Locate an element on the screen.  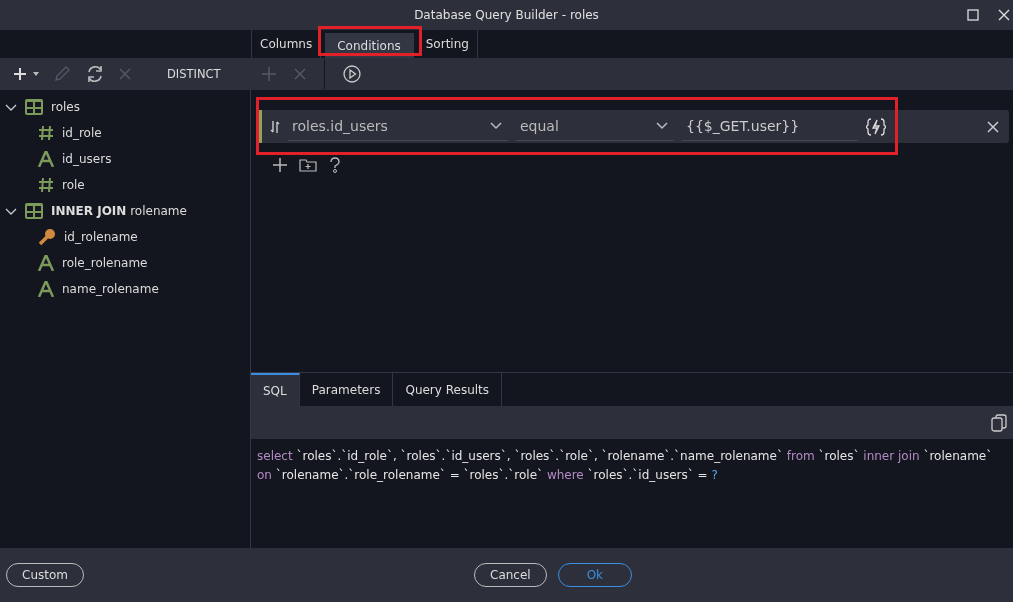
field-dropdown: roles.id_users is located at coordinates (398, 126).